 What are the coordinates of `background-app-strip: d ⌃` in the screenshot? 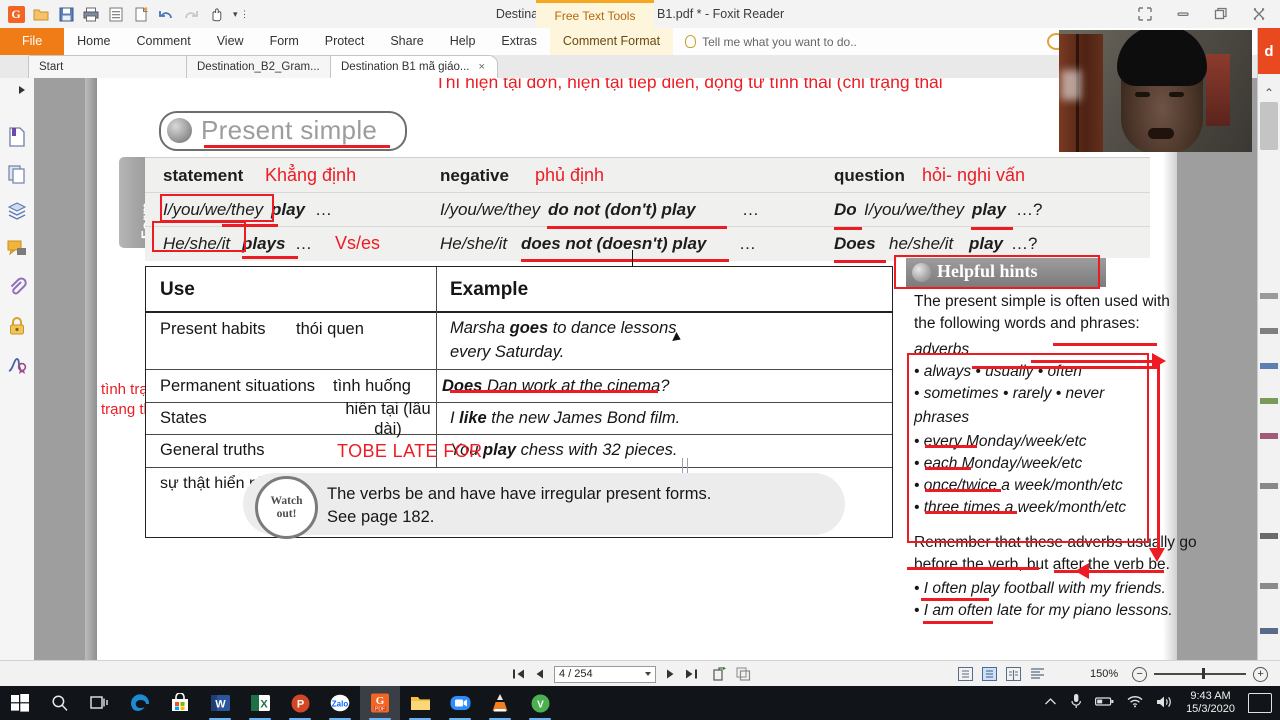 It's located at (1268, 344).